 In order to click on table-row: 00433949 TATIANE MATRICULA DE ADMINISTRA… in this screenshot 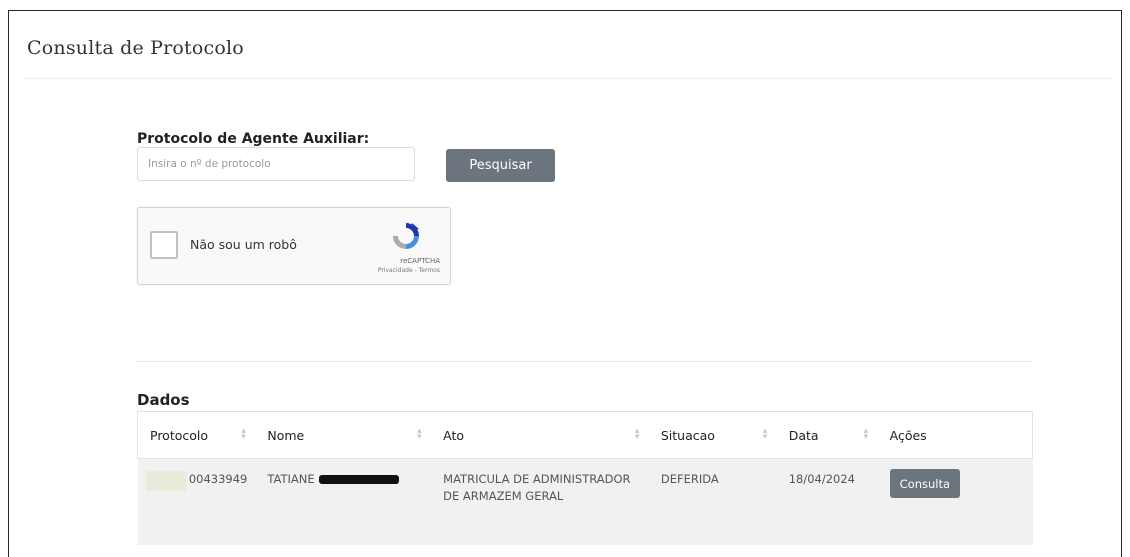, I will do `click(585, 501)`.